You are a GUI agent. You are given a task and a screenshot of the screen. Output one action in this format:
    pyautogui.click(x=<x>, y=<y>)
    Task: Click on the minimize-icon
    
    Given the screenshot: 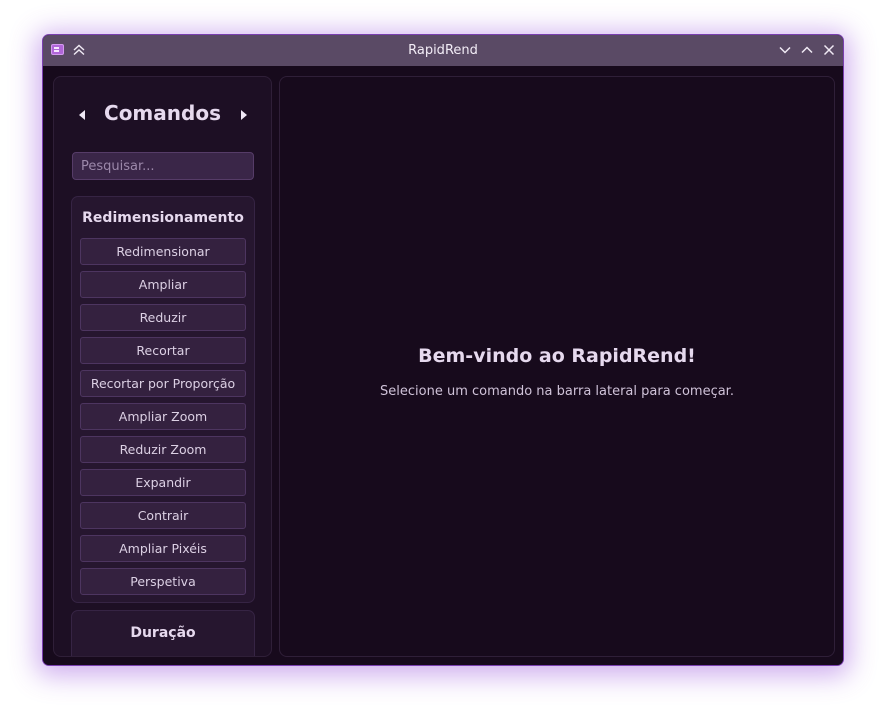 What is the action you would take?
    pyautogui.click(x=785, y=50)
    